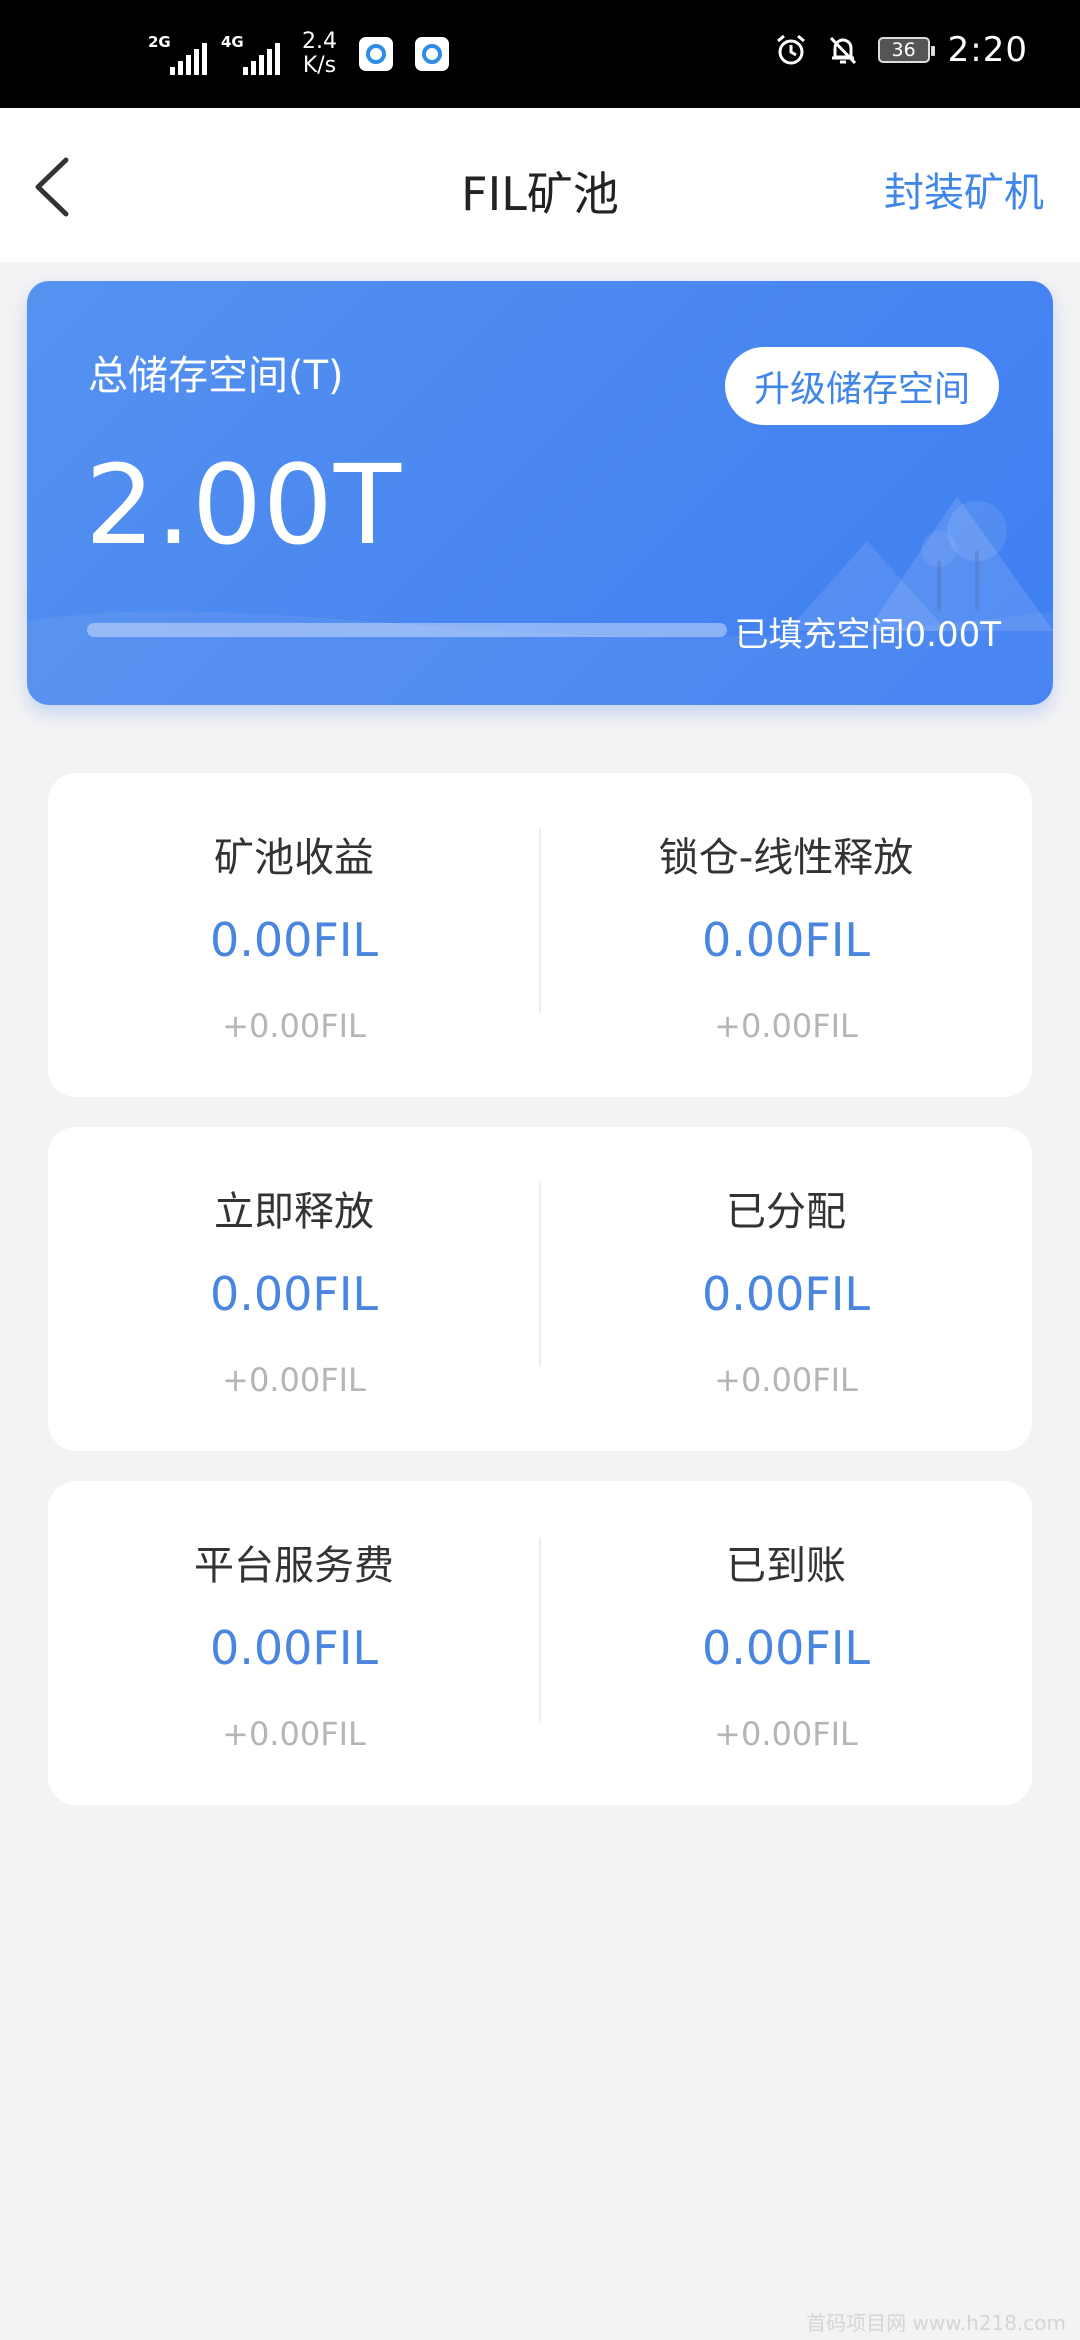 This screenshot has height=2340, width=1080. I want to click on clock: 2:20, so click(987, 50).